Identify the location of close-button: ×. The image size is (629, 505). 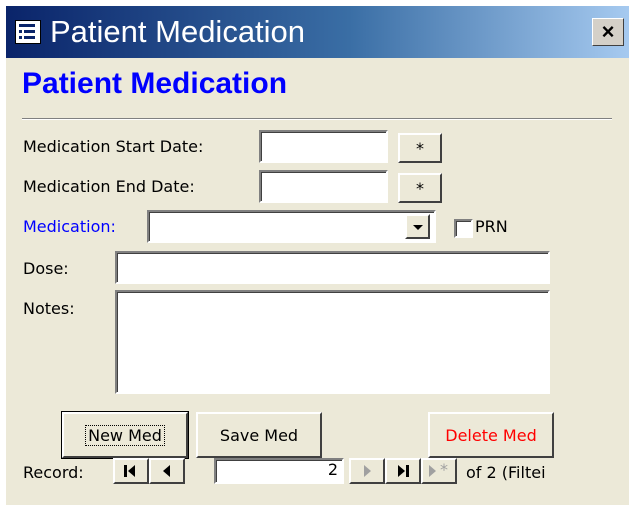
(608, 32).